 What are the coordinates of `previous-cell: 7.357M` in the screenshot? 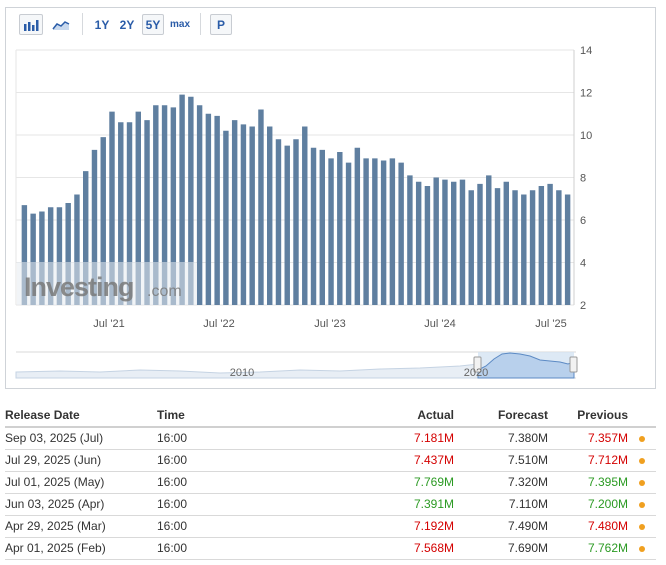 It's located at (588, 438).